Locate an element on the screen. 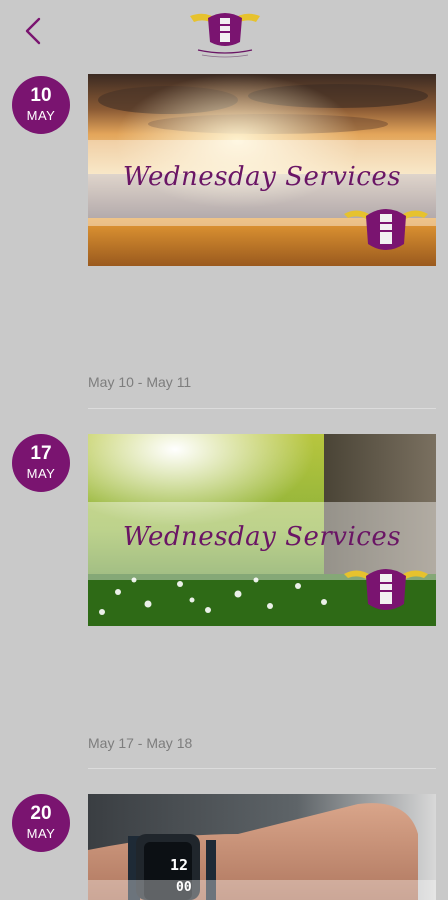 The height and width of the screenshot is (900, 448). chevron-left-icon is located at coordinates (33, 31).